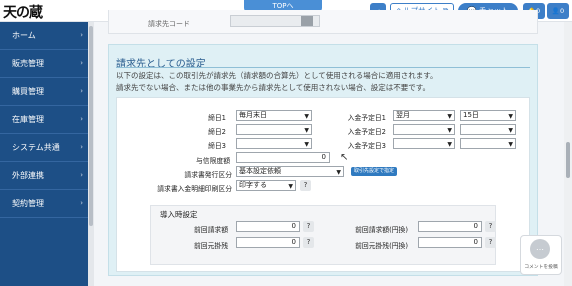 This screenshot has width=572, height=286. What do you see at coordinates (424, 143) in the screenshot?
I see `payment-day-3-month-select: ▼` at bounding box center [424, 143].